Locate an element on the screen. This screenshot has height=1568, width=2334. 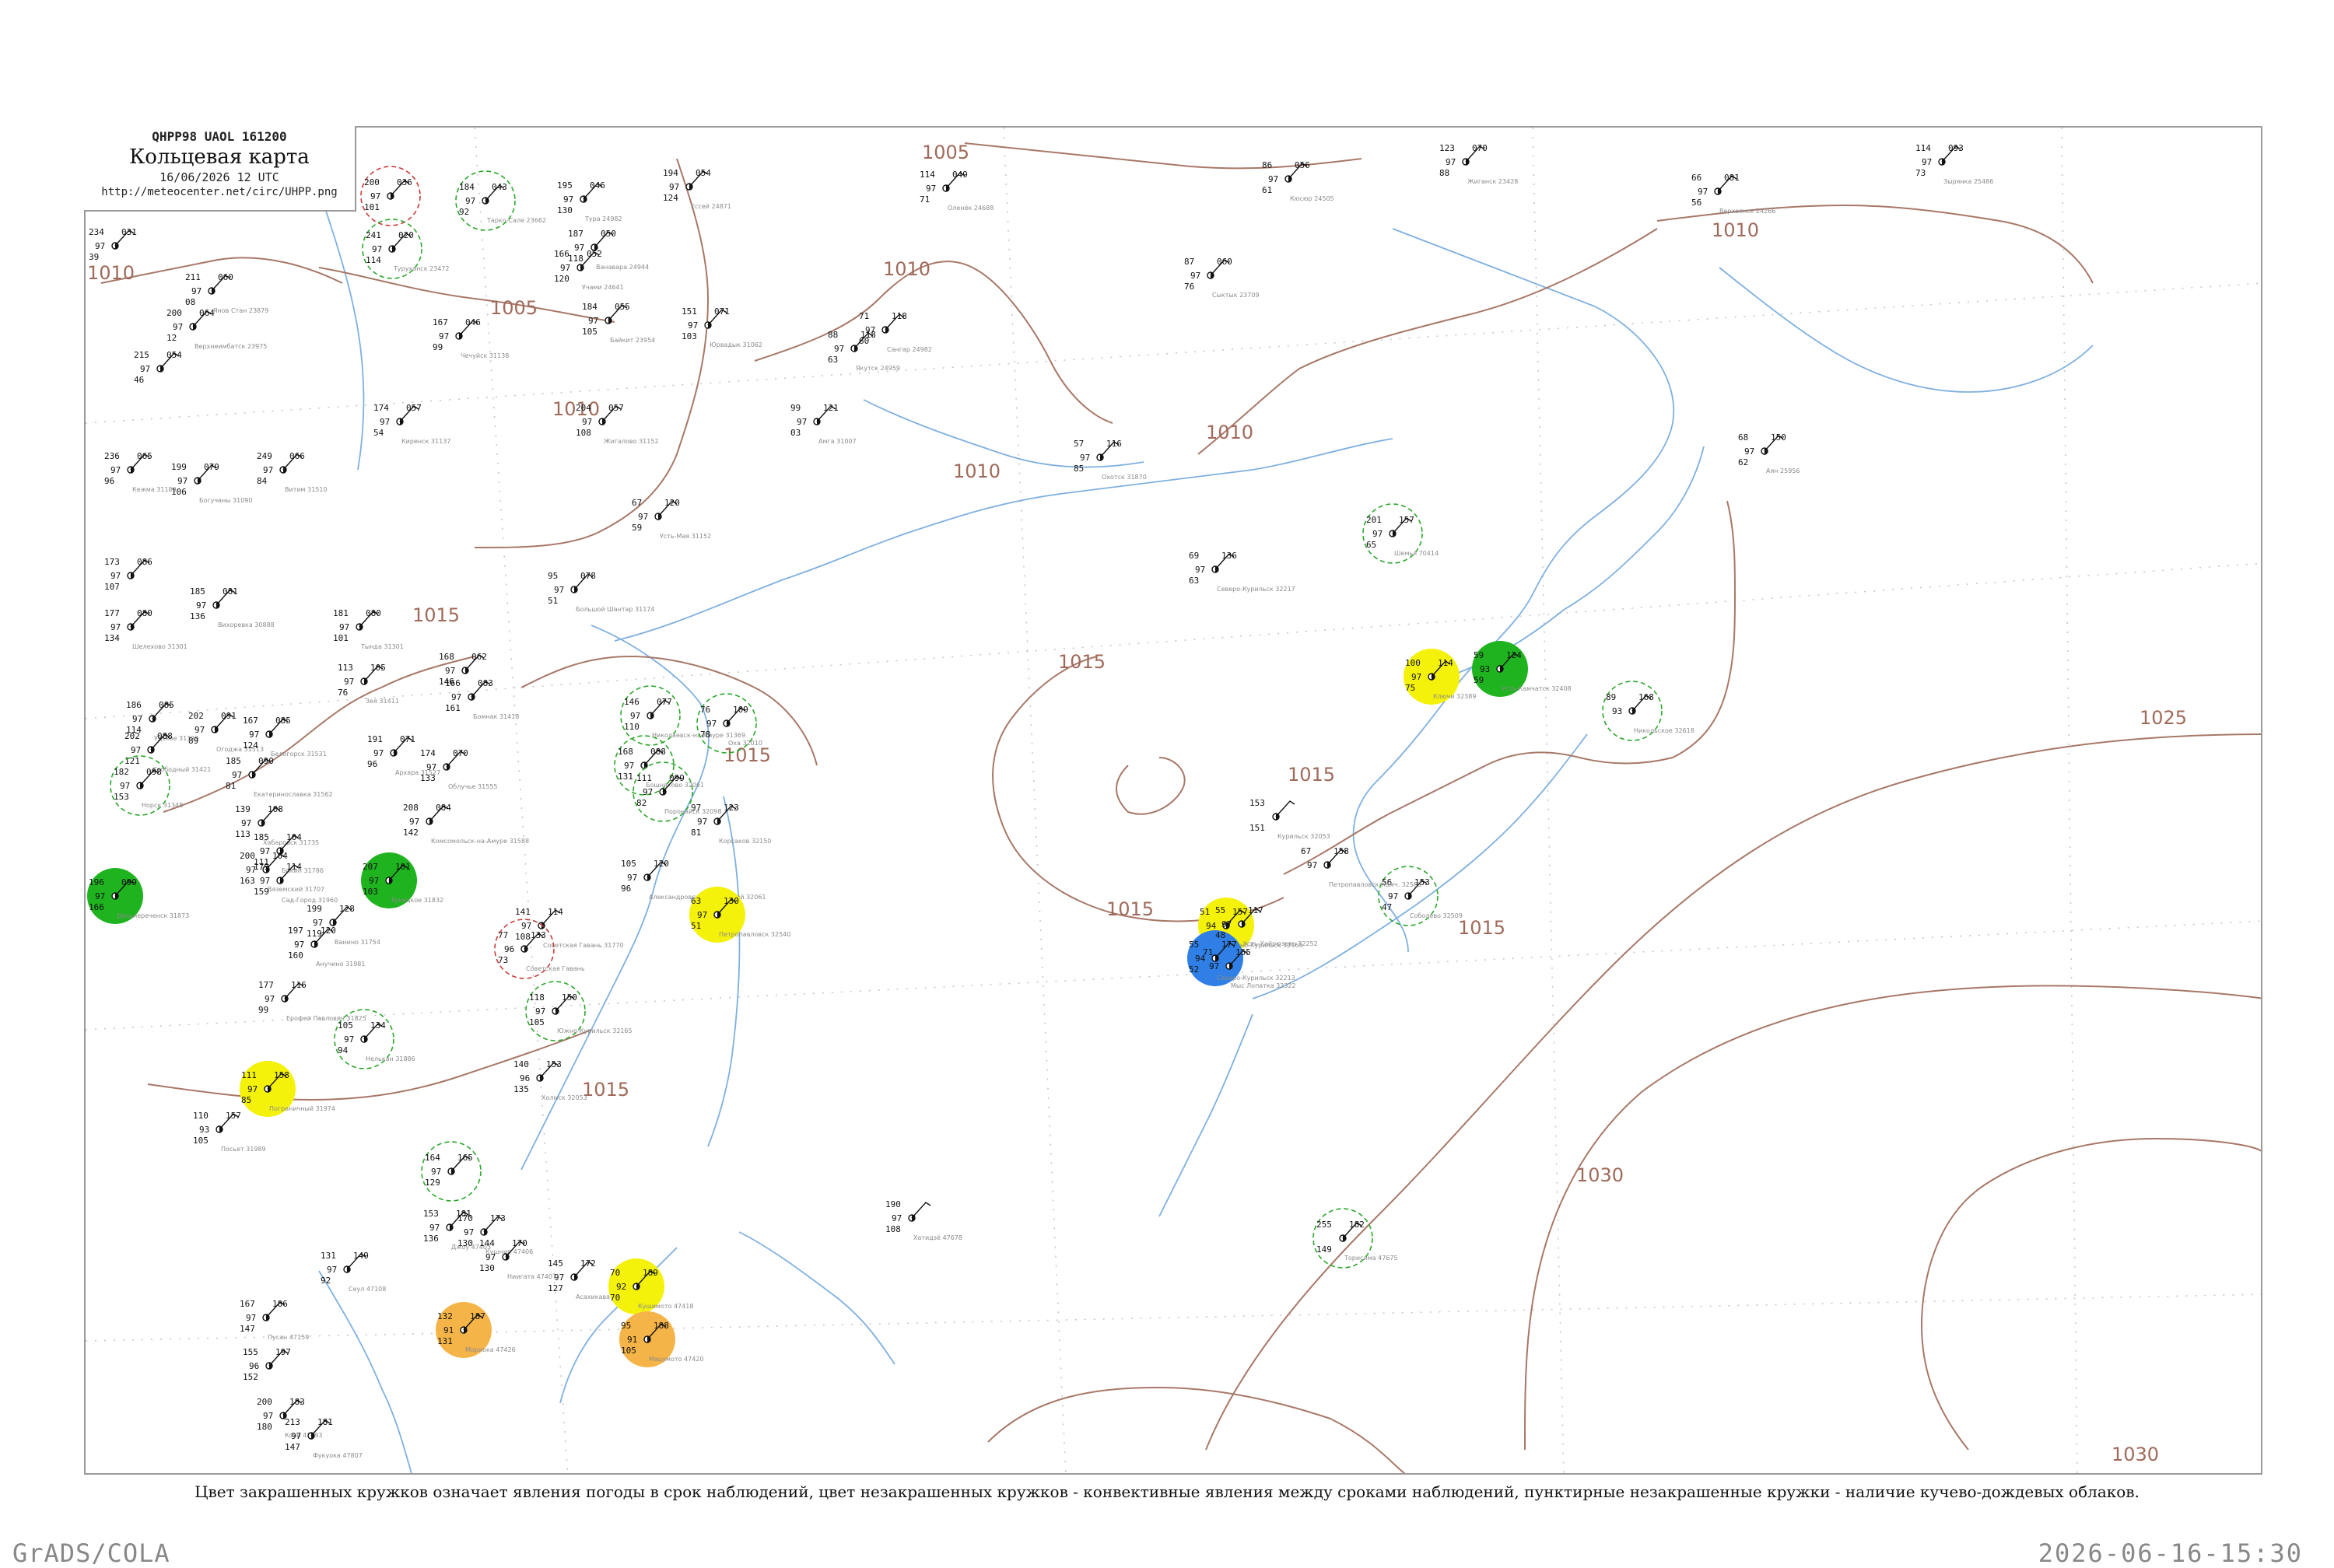
station-plot: 195 046 97130 Тура 24982 is located at coordinates (590, 201).